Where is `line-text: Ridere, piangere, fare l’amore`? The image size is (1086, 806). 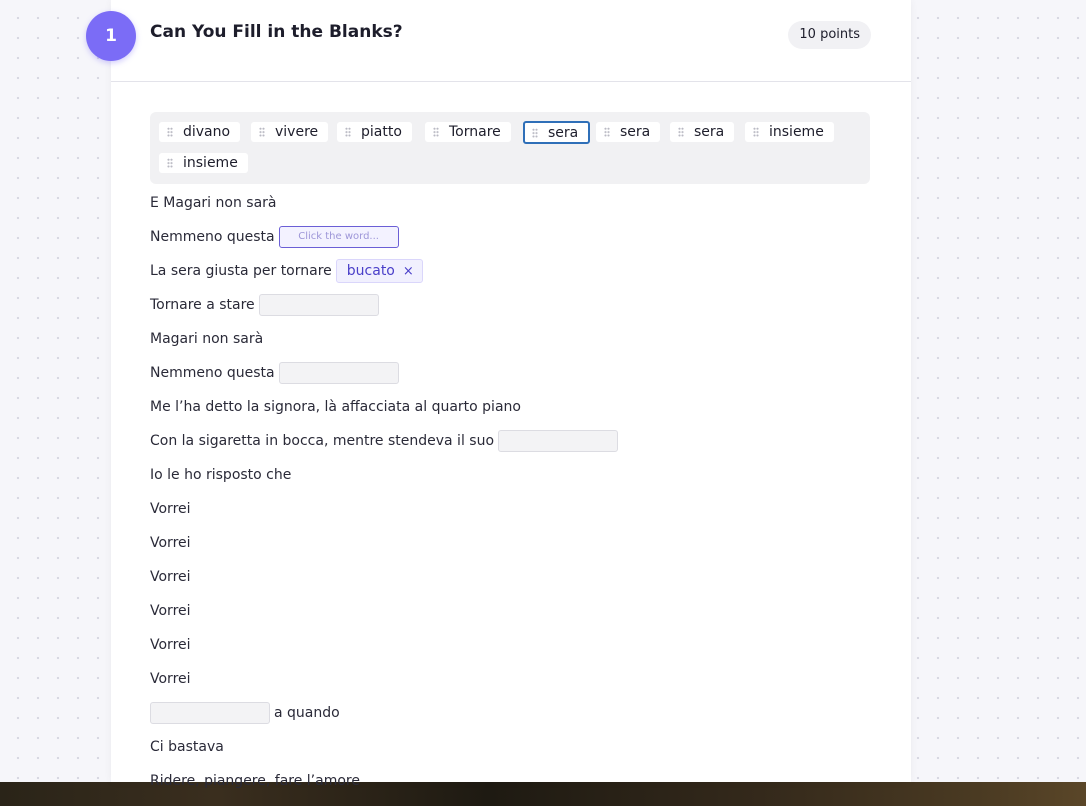
line-text: Ridere, piangere, fare l’amore is located at coordinates (255, 781).